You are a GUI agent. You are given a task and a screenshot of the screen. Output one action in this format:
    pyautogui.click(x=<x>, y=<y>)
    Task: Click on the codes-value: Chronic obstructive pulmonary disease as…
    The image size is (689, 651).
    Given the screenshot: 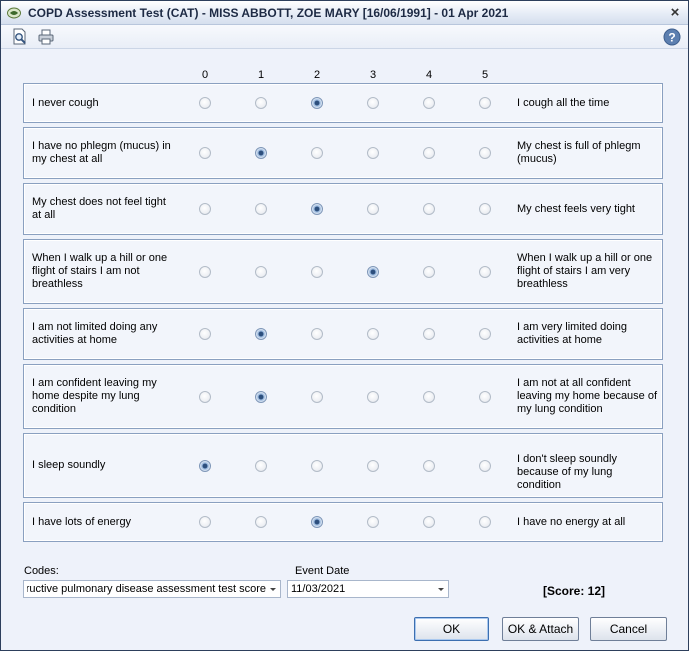 What is the action you would take?
    pyautogui.click(x=146, y=589)
    